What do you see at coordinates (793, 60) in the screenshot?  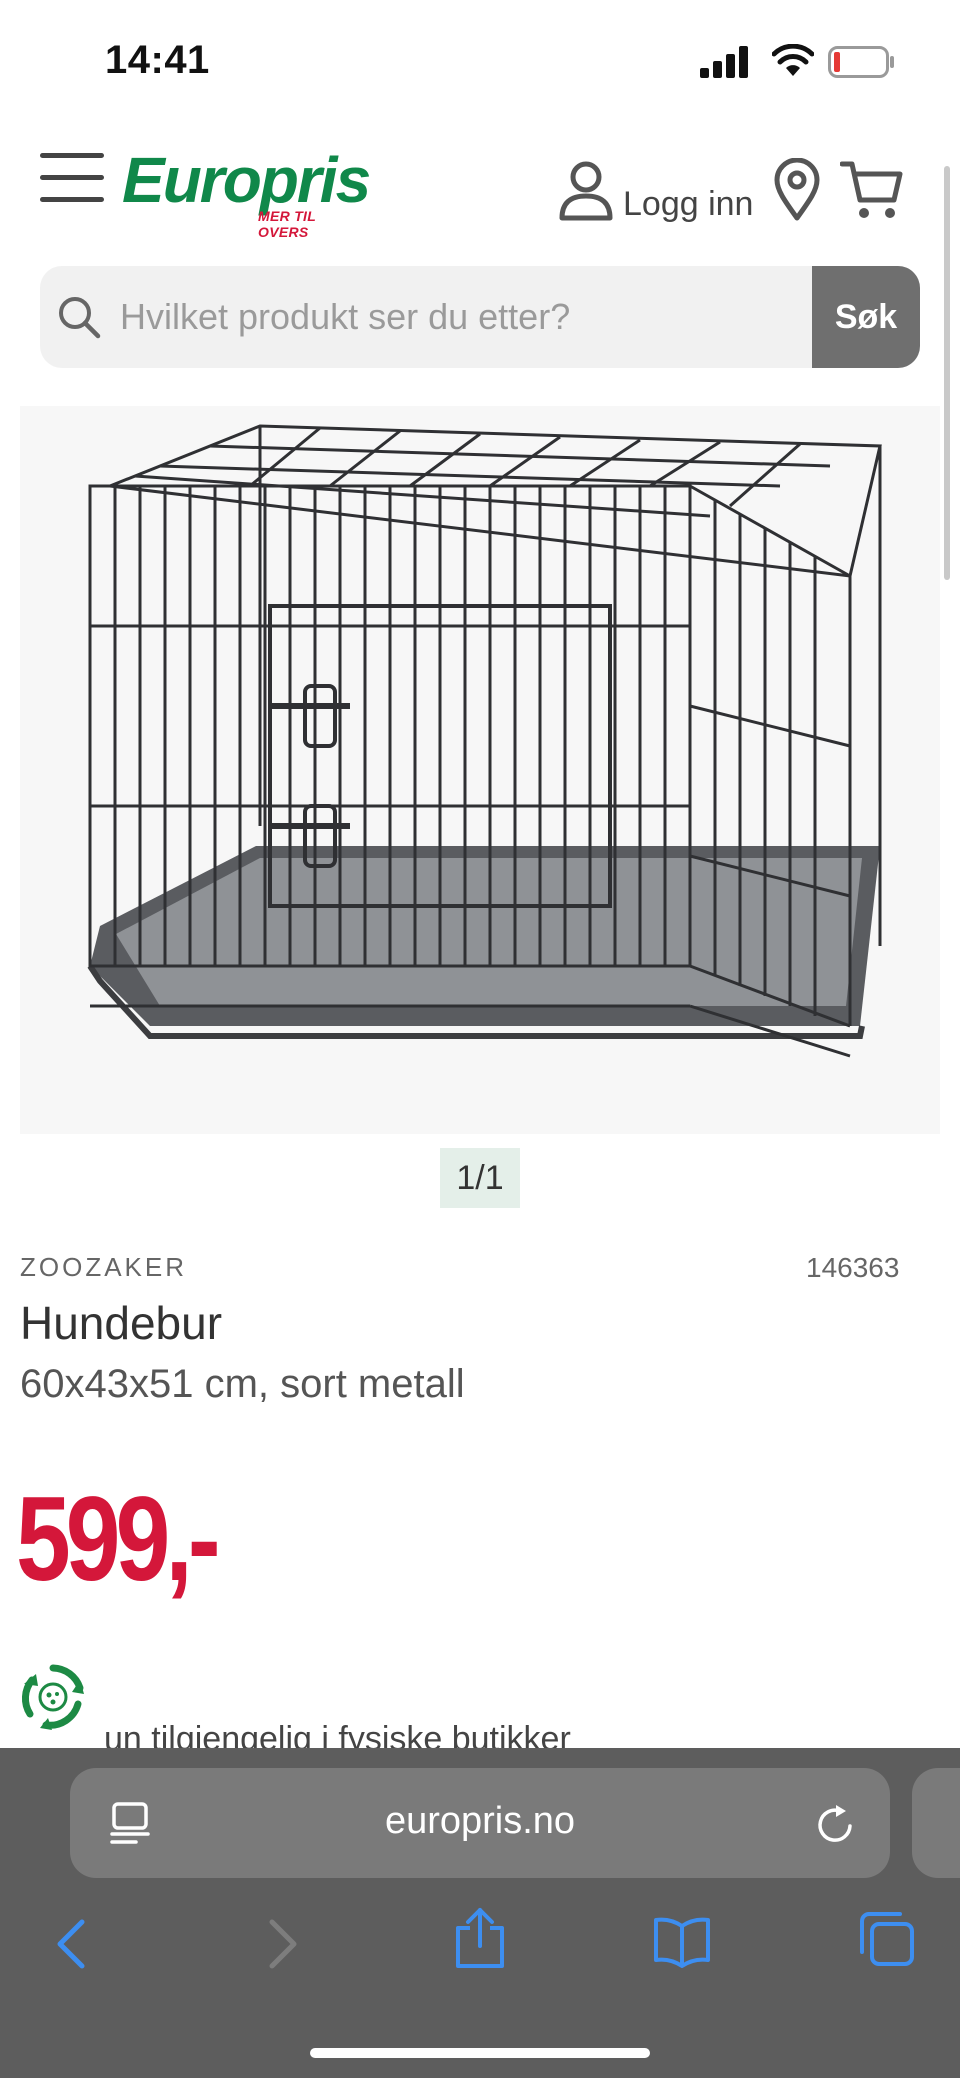 I see `wifi-icon` at bounding box center [793, 60].